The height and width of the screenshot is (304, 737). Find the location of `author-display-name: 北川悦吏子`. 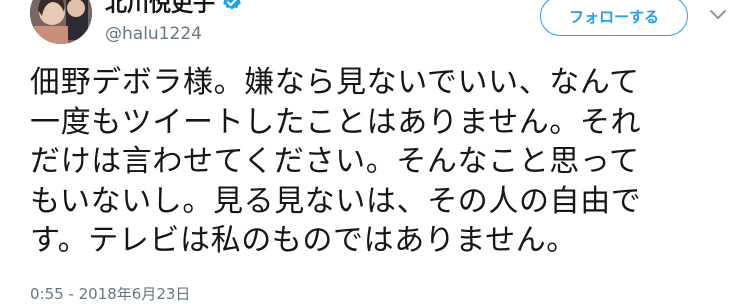

author-display-name: 北川悦吏子 is located at coordinates (160, 9).